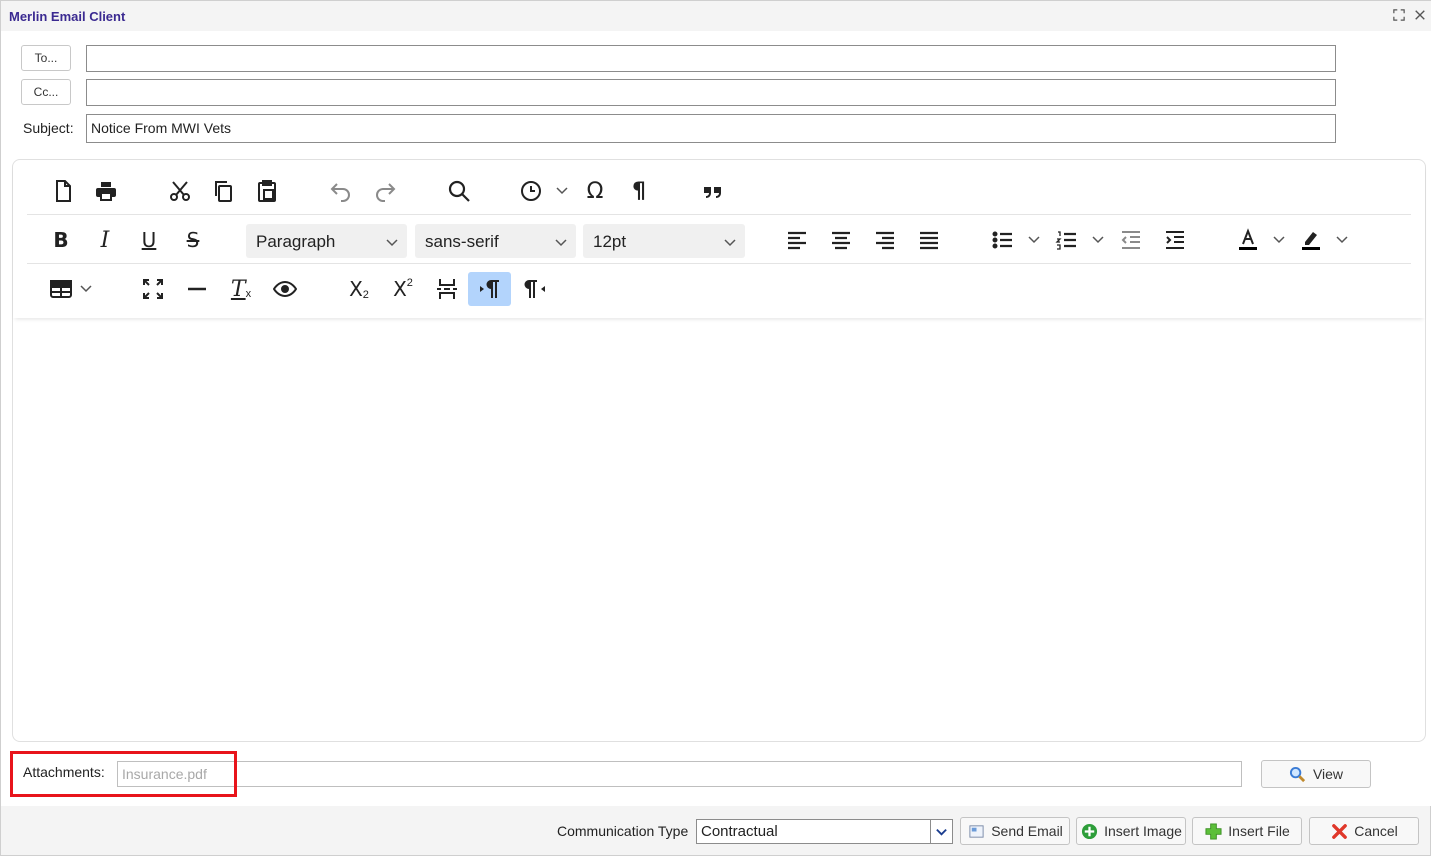  What do you see at coordinates (489, 289) in the screenshot?
I see `ltr-icon` at bounding box center [489, 289].